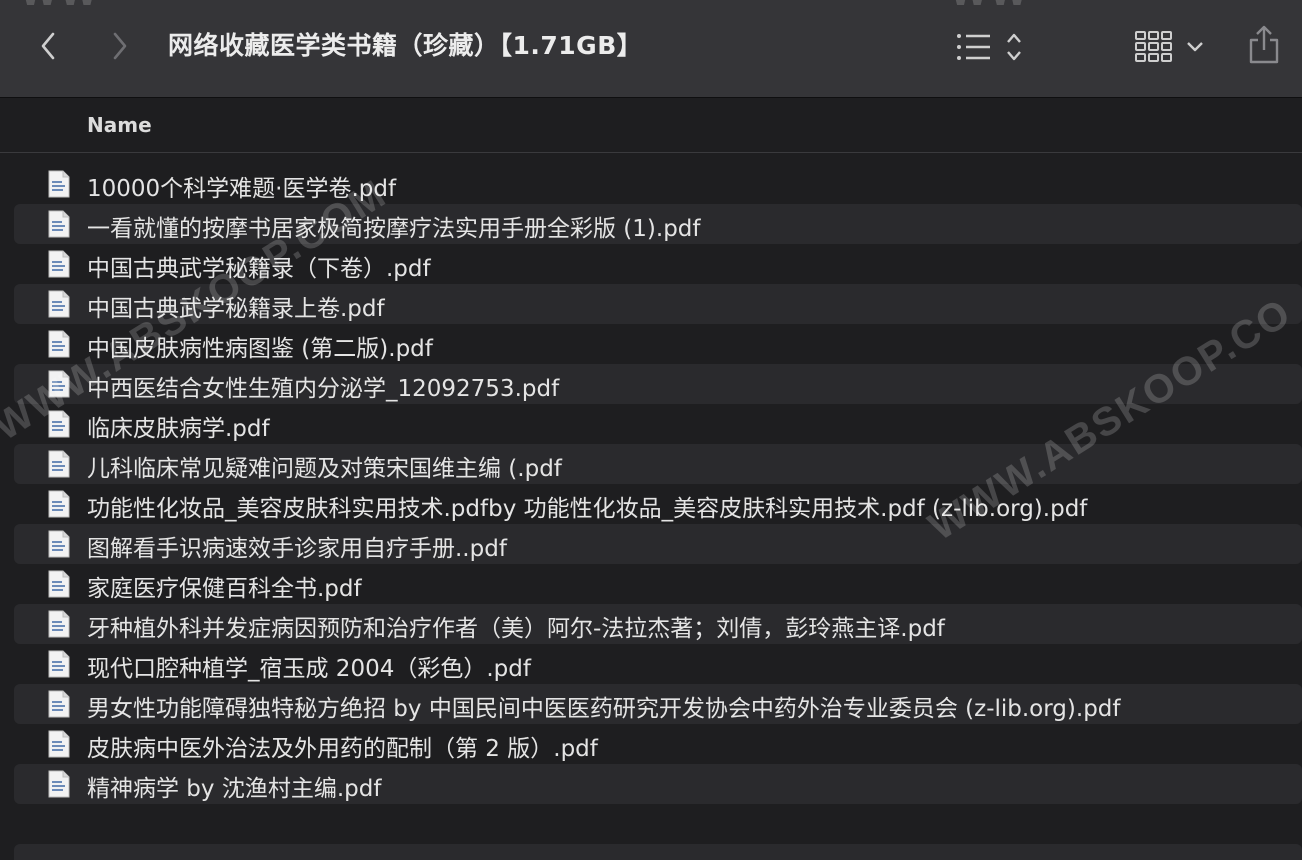 This screenshot has height=860, width=1302. Describe the element at coordinates (224, 589) in the screenshot. I see `file-name: 家庭医疗保健百科全书.pdf` at that location.